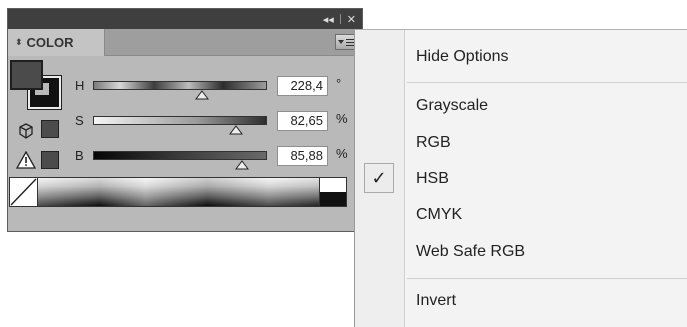  Describe the element at coordinates (432, 179) in the screenshot. I see `menu-item-hsb: HSB` at that location.